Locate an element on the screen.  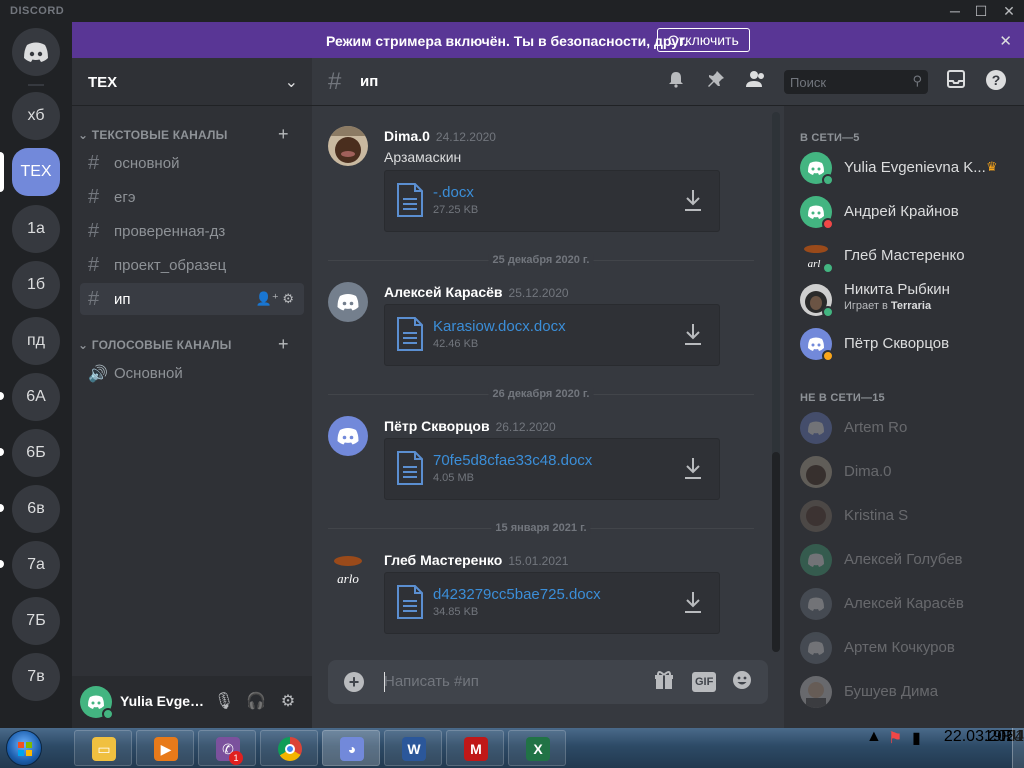
member-item: Алексей Карасёв is located at coordinates (904, 604).